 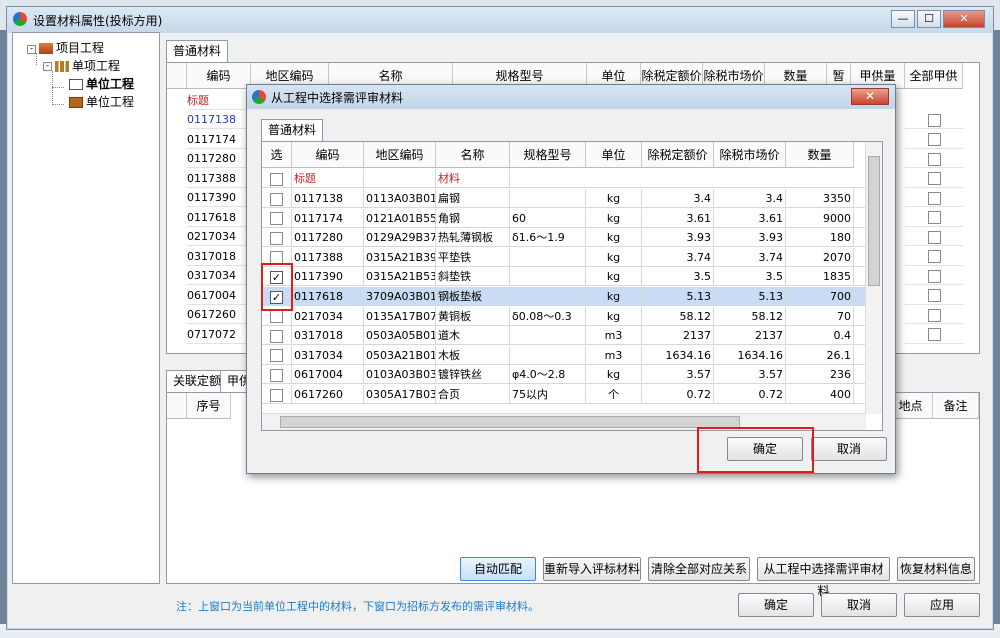 I want to click on top-row-code: 0117390, so click(x=217, y=197).